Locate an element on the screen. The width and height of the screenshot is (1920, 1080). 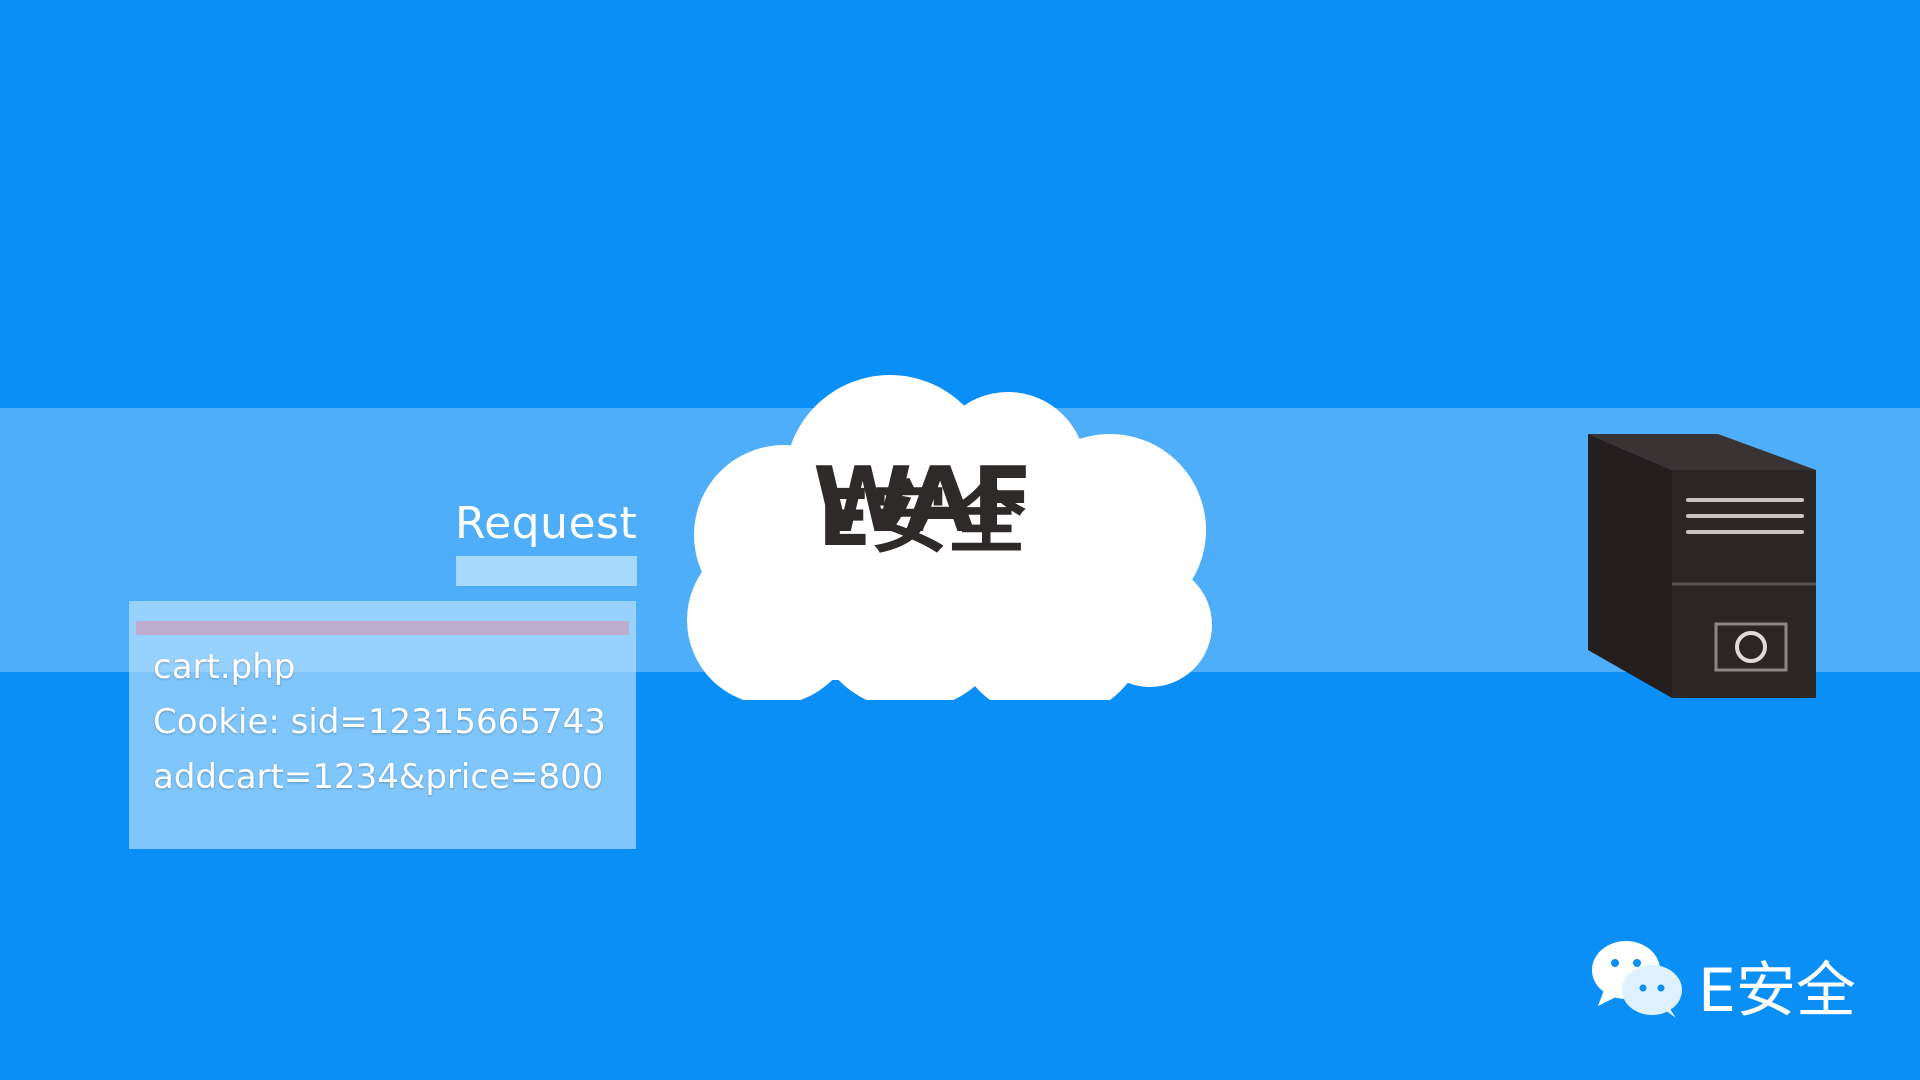
server-icon is located at coordinates (1702, 566).